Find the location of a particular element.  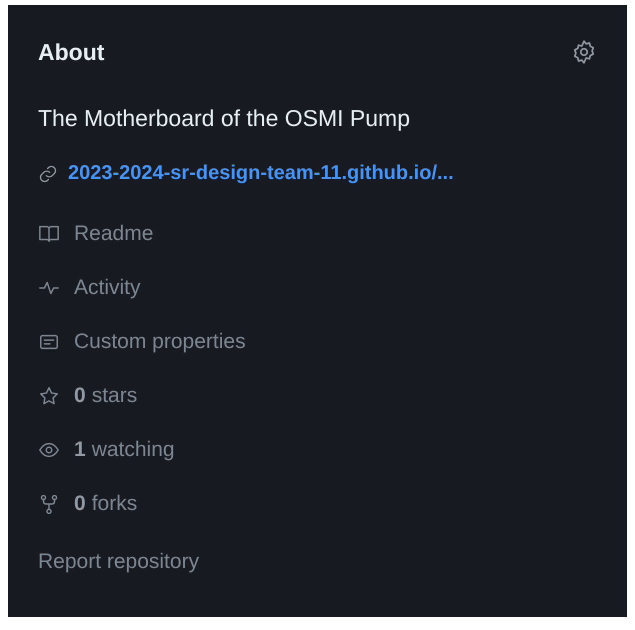

settings-icon is located at coordinates (584, 52).